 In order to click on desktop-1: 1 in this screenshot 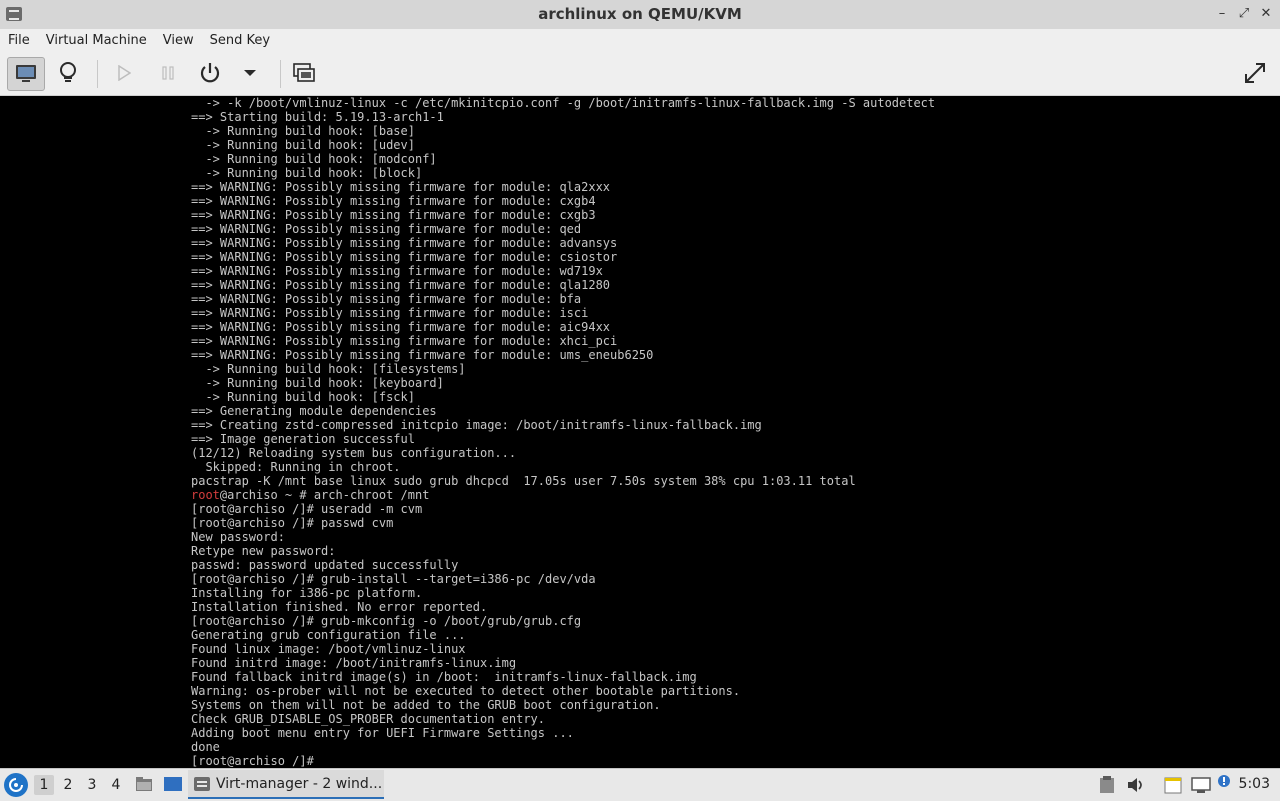, I will do `click(44, 785)`.